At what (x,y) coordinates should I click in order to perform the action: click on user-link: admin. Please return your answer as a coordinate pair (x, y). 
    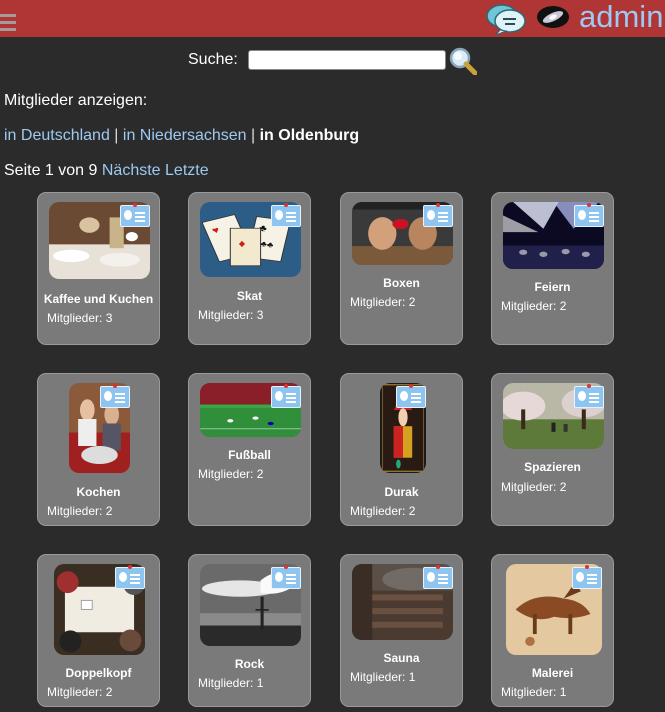
    Looking at the image, I should click on (621, 17).